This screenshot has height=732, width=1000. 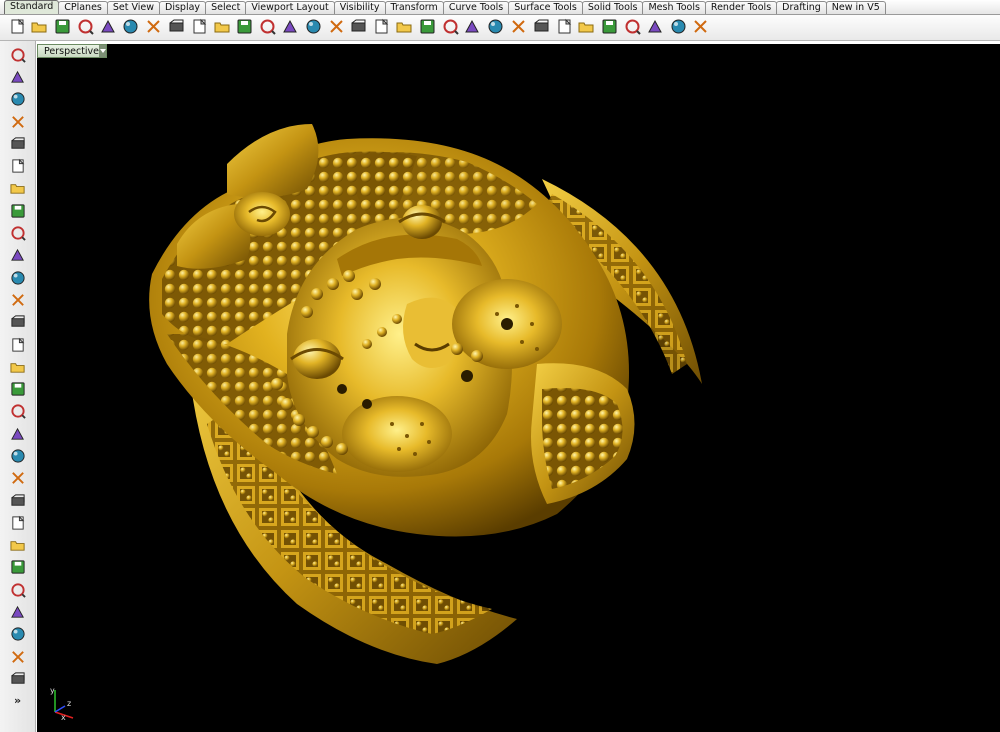 I want to click on offset-button, so click(x=18, y=569).